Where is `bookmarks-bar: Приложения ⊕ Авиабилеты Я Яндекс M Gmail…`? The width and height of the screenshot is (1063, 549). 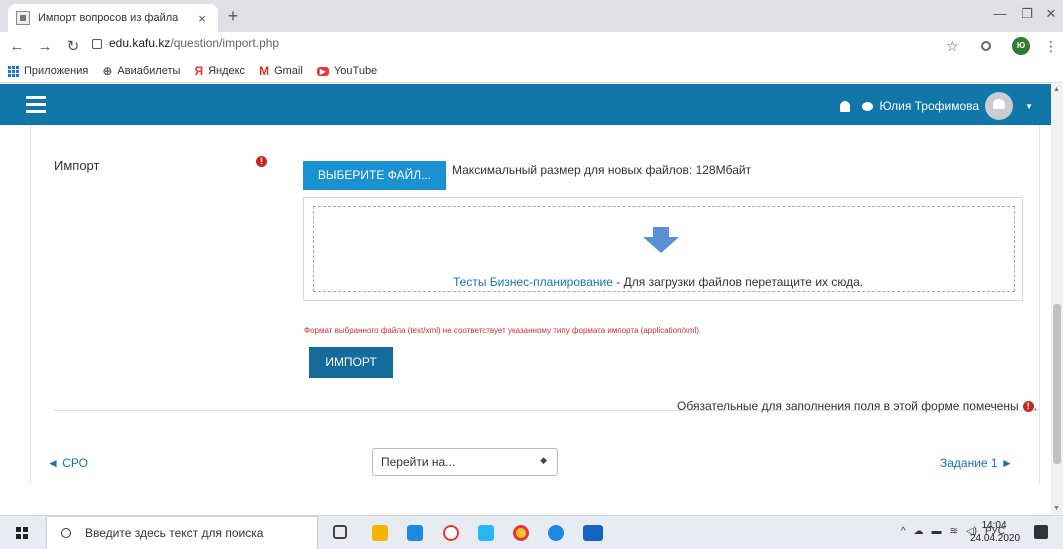 bookmarks-bar: Приложения ⊕ Авиабилеты Я Яндекс M Gmail… is located at coordinates (531, 71).